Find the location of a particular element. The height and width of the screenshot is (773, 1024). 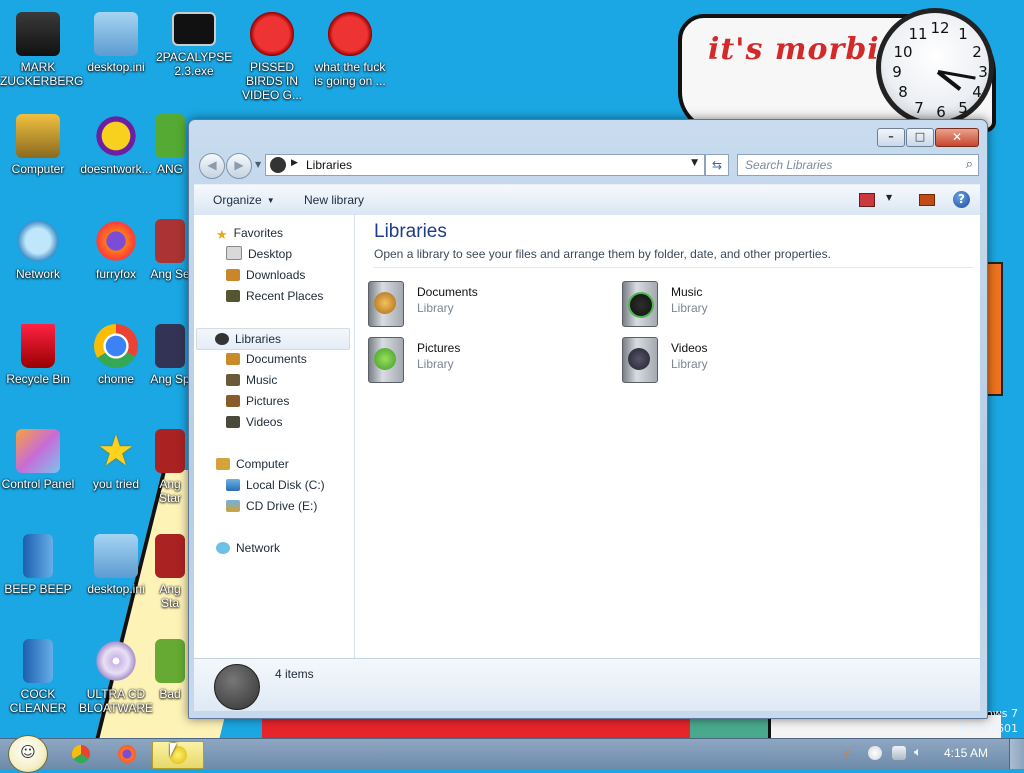

refresh-button: ⇆ is located at coordinates (717, 165).